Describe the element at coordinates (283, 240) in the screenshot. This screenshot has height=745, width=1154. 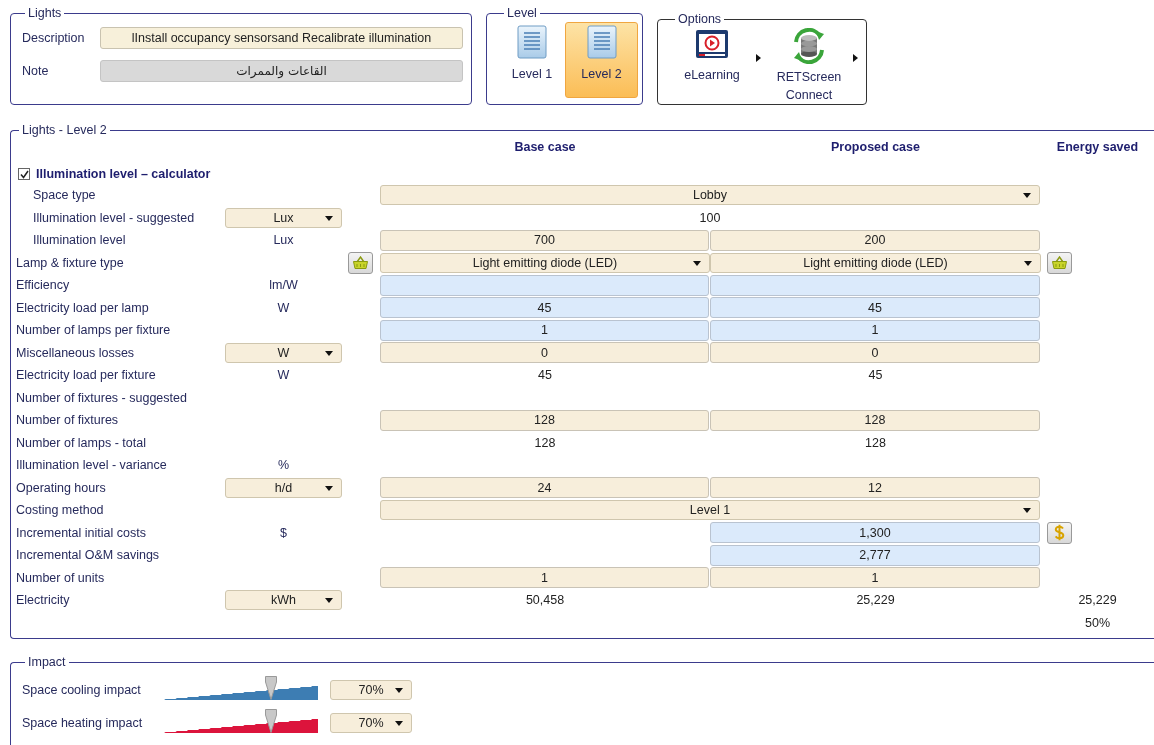
I see `unit-text: Lux` at that location.